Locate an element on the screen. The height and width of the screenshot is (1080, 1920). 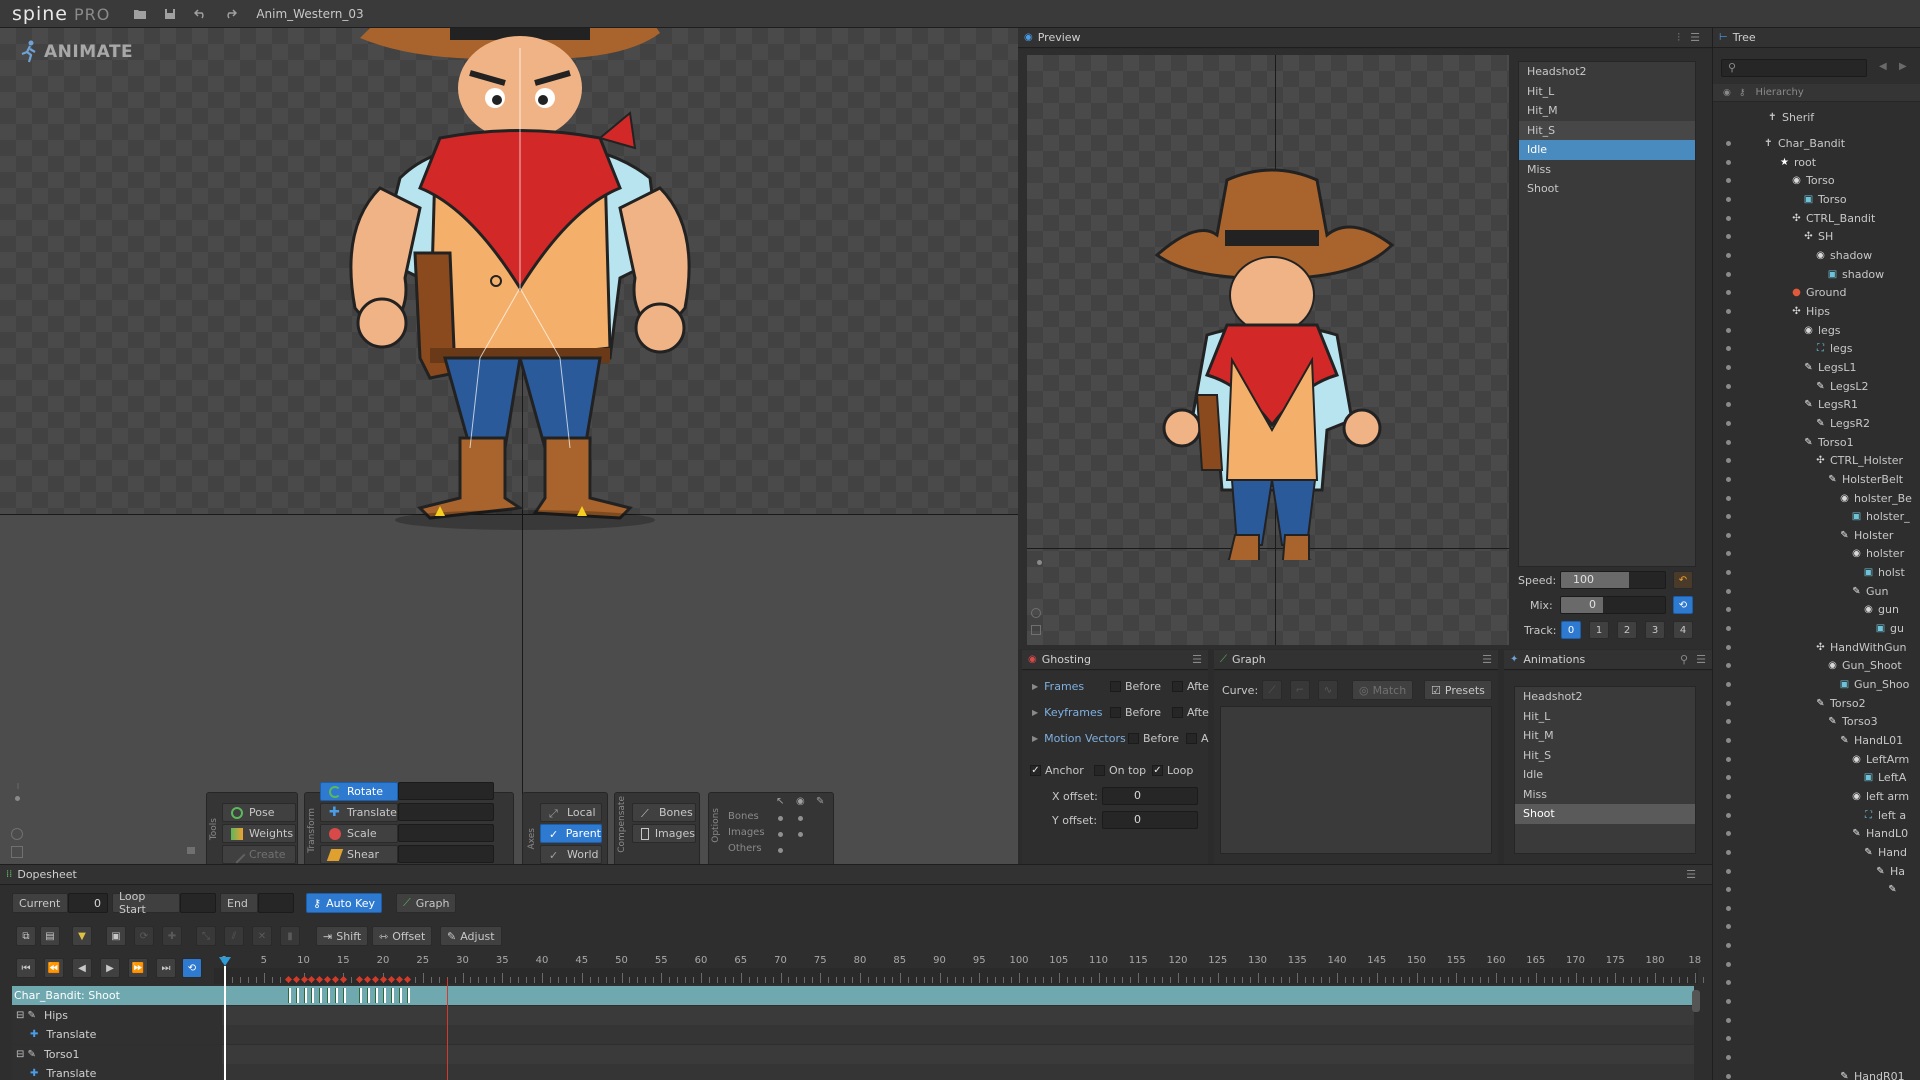
timeline-row: ✚ Translate is located at coordinates (853, 1034).